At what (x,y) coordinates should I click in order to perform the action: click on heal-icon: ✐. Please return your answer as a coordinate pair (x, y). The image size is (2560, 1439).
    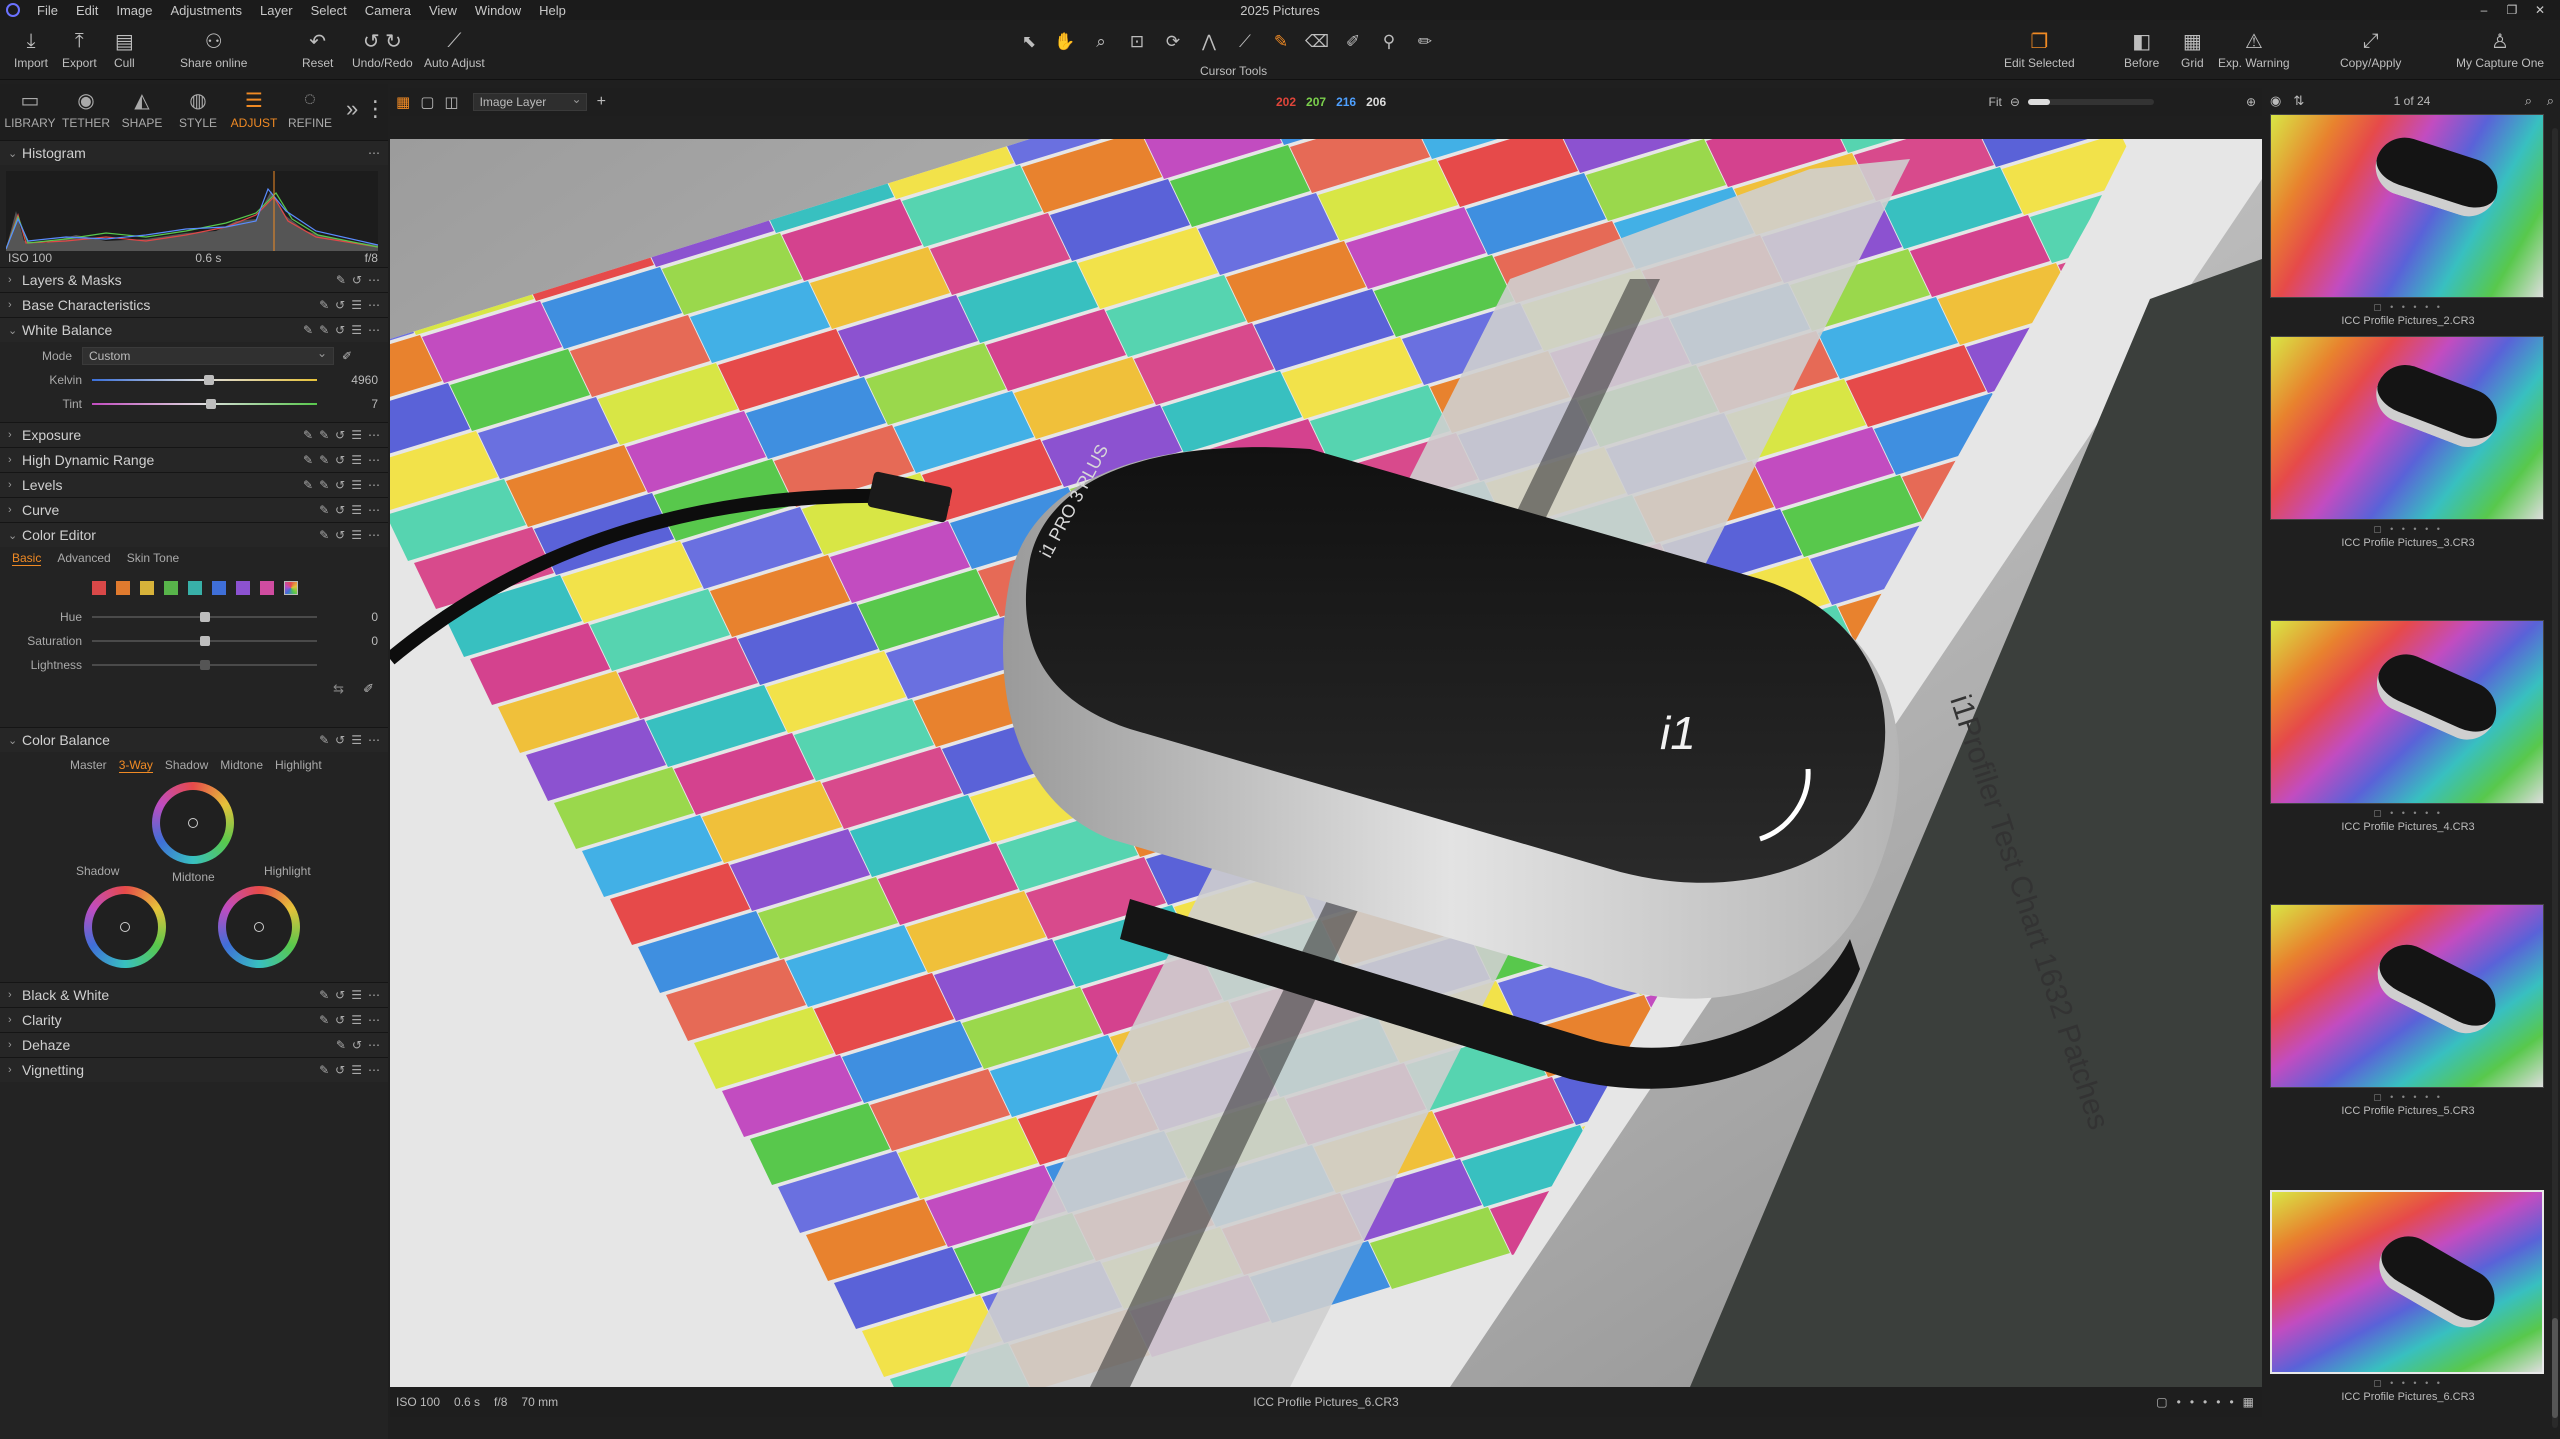
    Looking at the image, I should click on (1353, 42).